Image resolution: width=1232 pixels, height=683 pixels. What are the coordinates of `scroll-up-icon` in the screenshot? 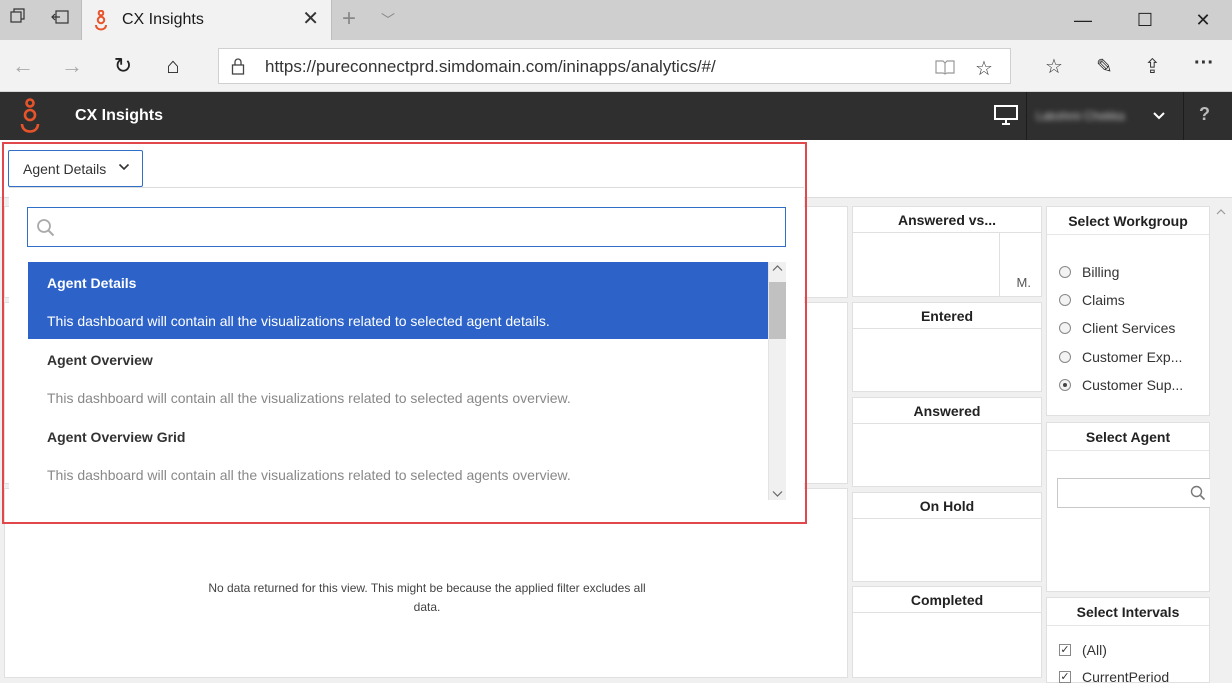 It's located at (1221, 212).